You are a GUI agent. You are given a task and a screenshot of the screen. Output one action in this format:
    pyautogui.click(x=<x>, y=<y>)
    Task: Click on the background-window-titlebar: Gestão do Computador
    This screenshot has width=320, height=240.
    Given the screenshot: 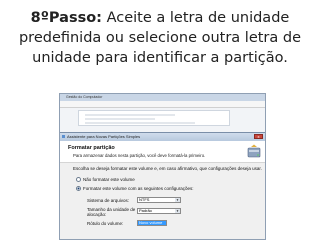 What is the action you would take?
    pyautogui.click(x=162, y=101)
    